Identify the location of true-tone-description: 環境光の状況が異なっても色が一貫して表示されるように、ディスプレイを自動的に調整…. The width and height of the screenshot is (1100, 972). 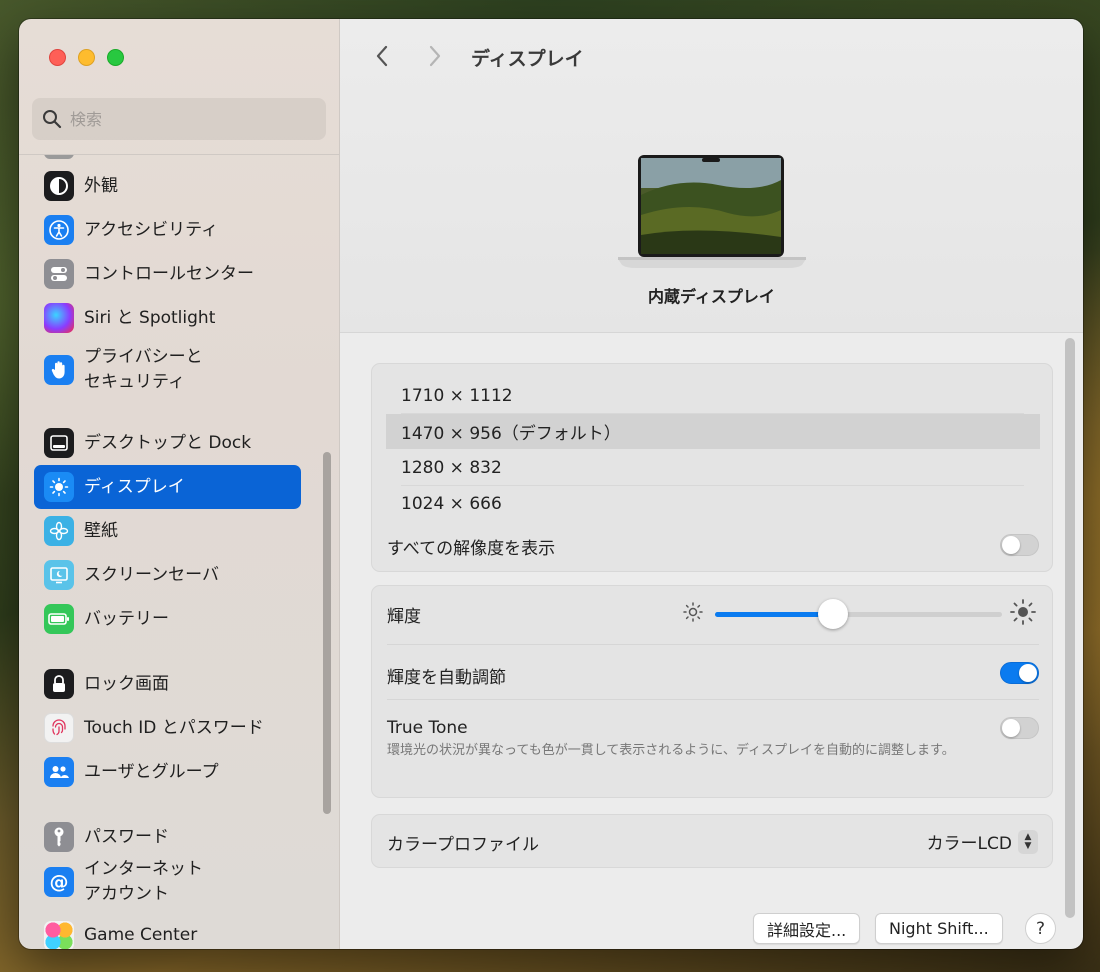
(671, 750).